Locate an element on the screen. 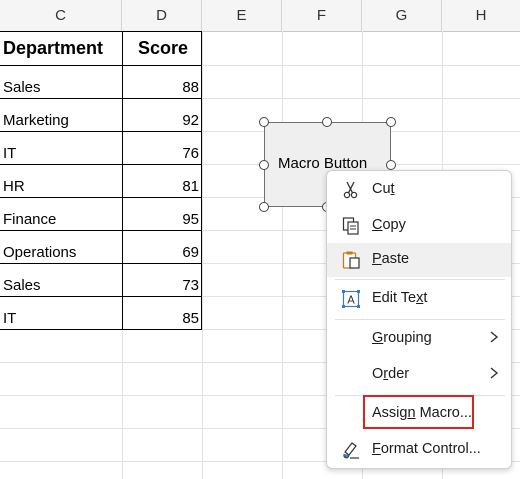  resize-handle-top is located at coordinates (327, 122).